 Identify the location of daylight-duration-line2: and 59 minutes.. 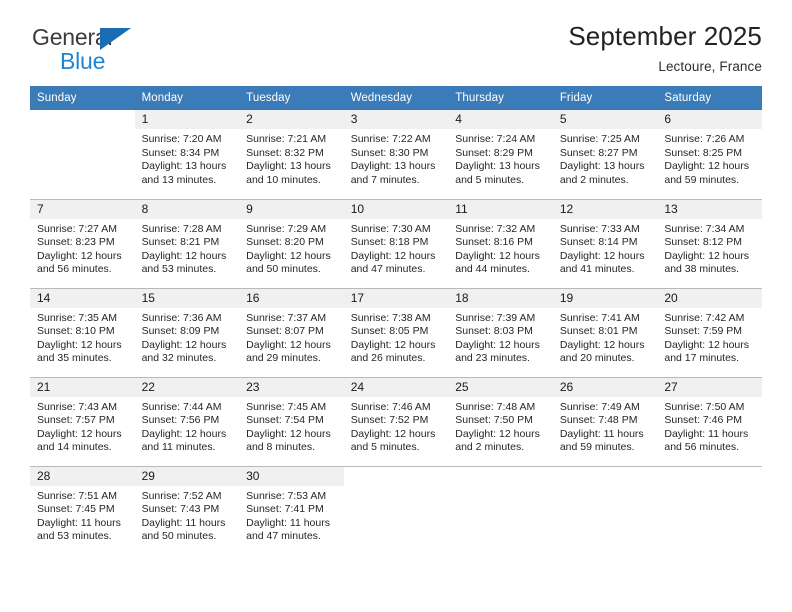
(597, 447).